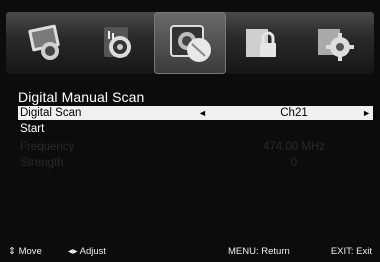 This screenshot has width=380, height=262. What do you see at coordinates (294, 163) in the screenshot?
I see `strength-value: 0` at bounding box center [294, 163].